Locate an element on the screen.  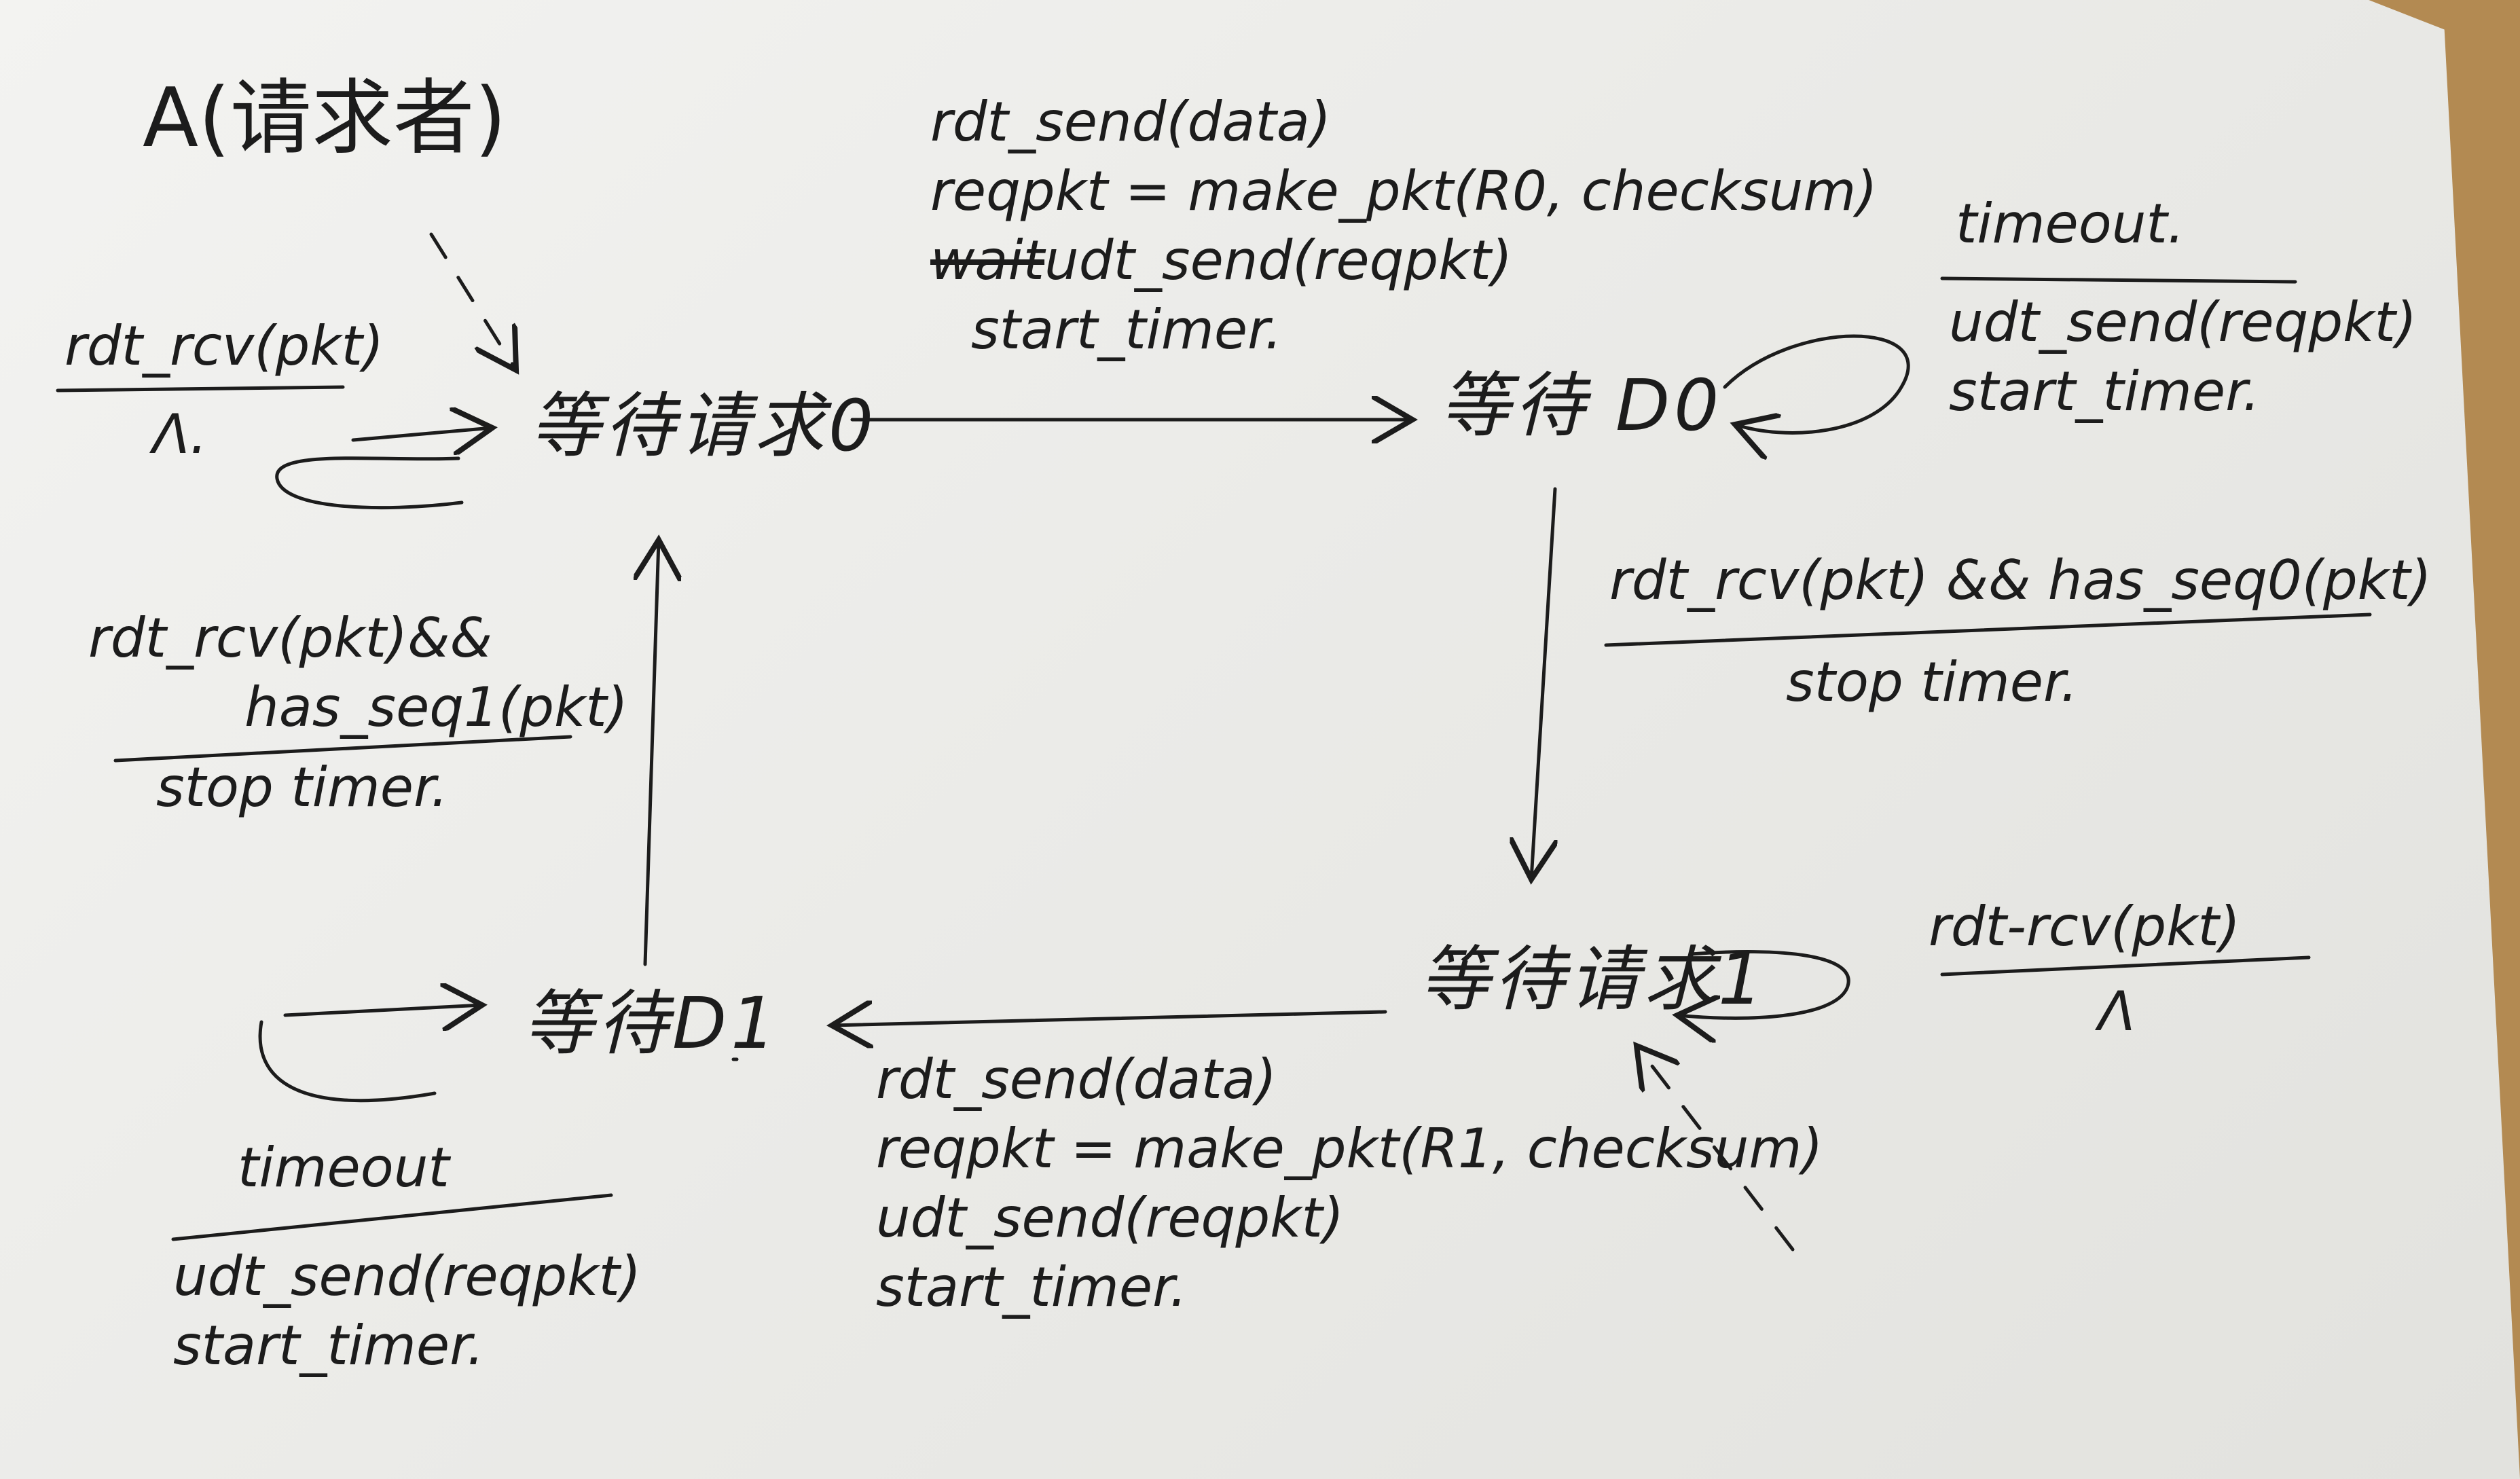
label-d0-self-action-1: start_timer. is located at coordinates (2105, 391).